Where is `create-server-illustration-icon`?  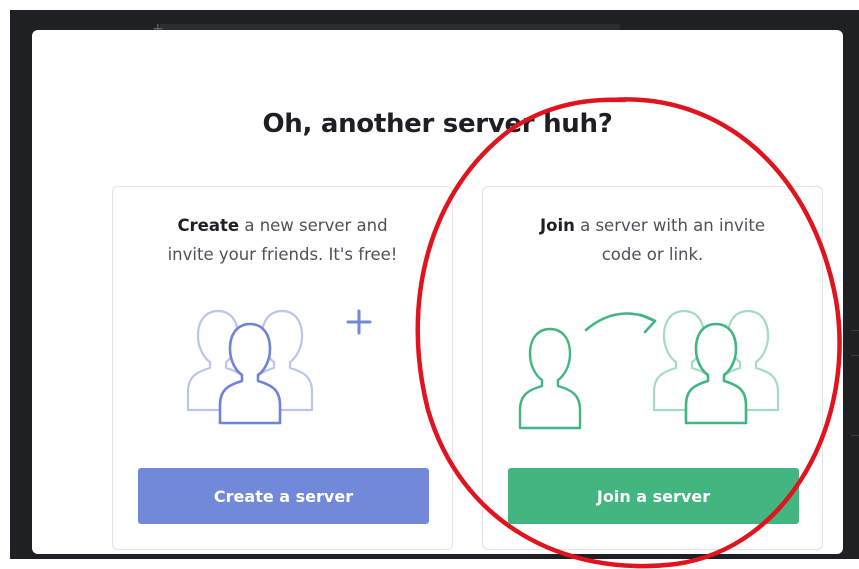
create-server-illustration-icon is located at coordinates (279, 367).